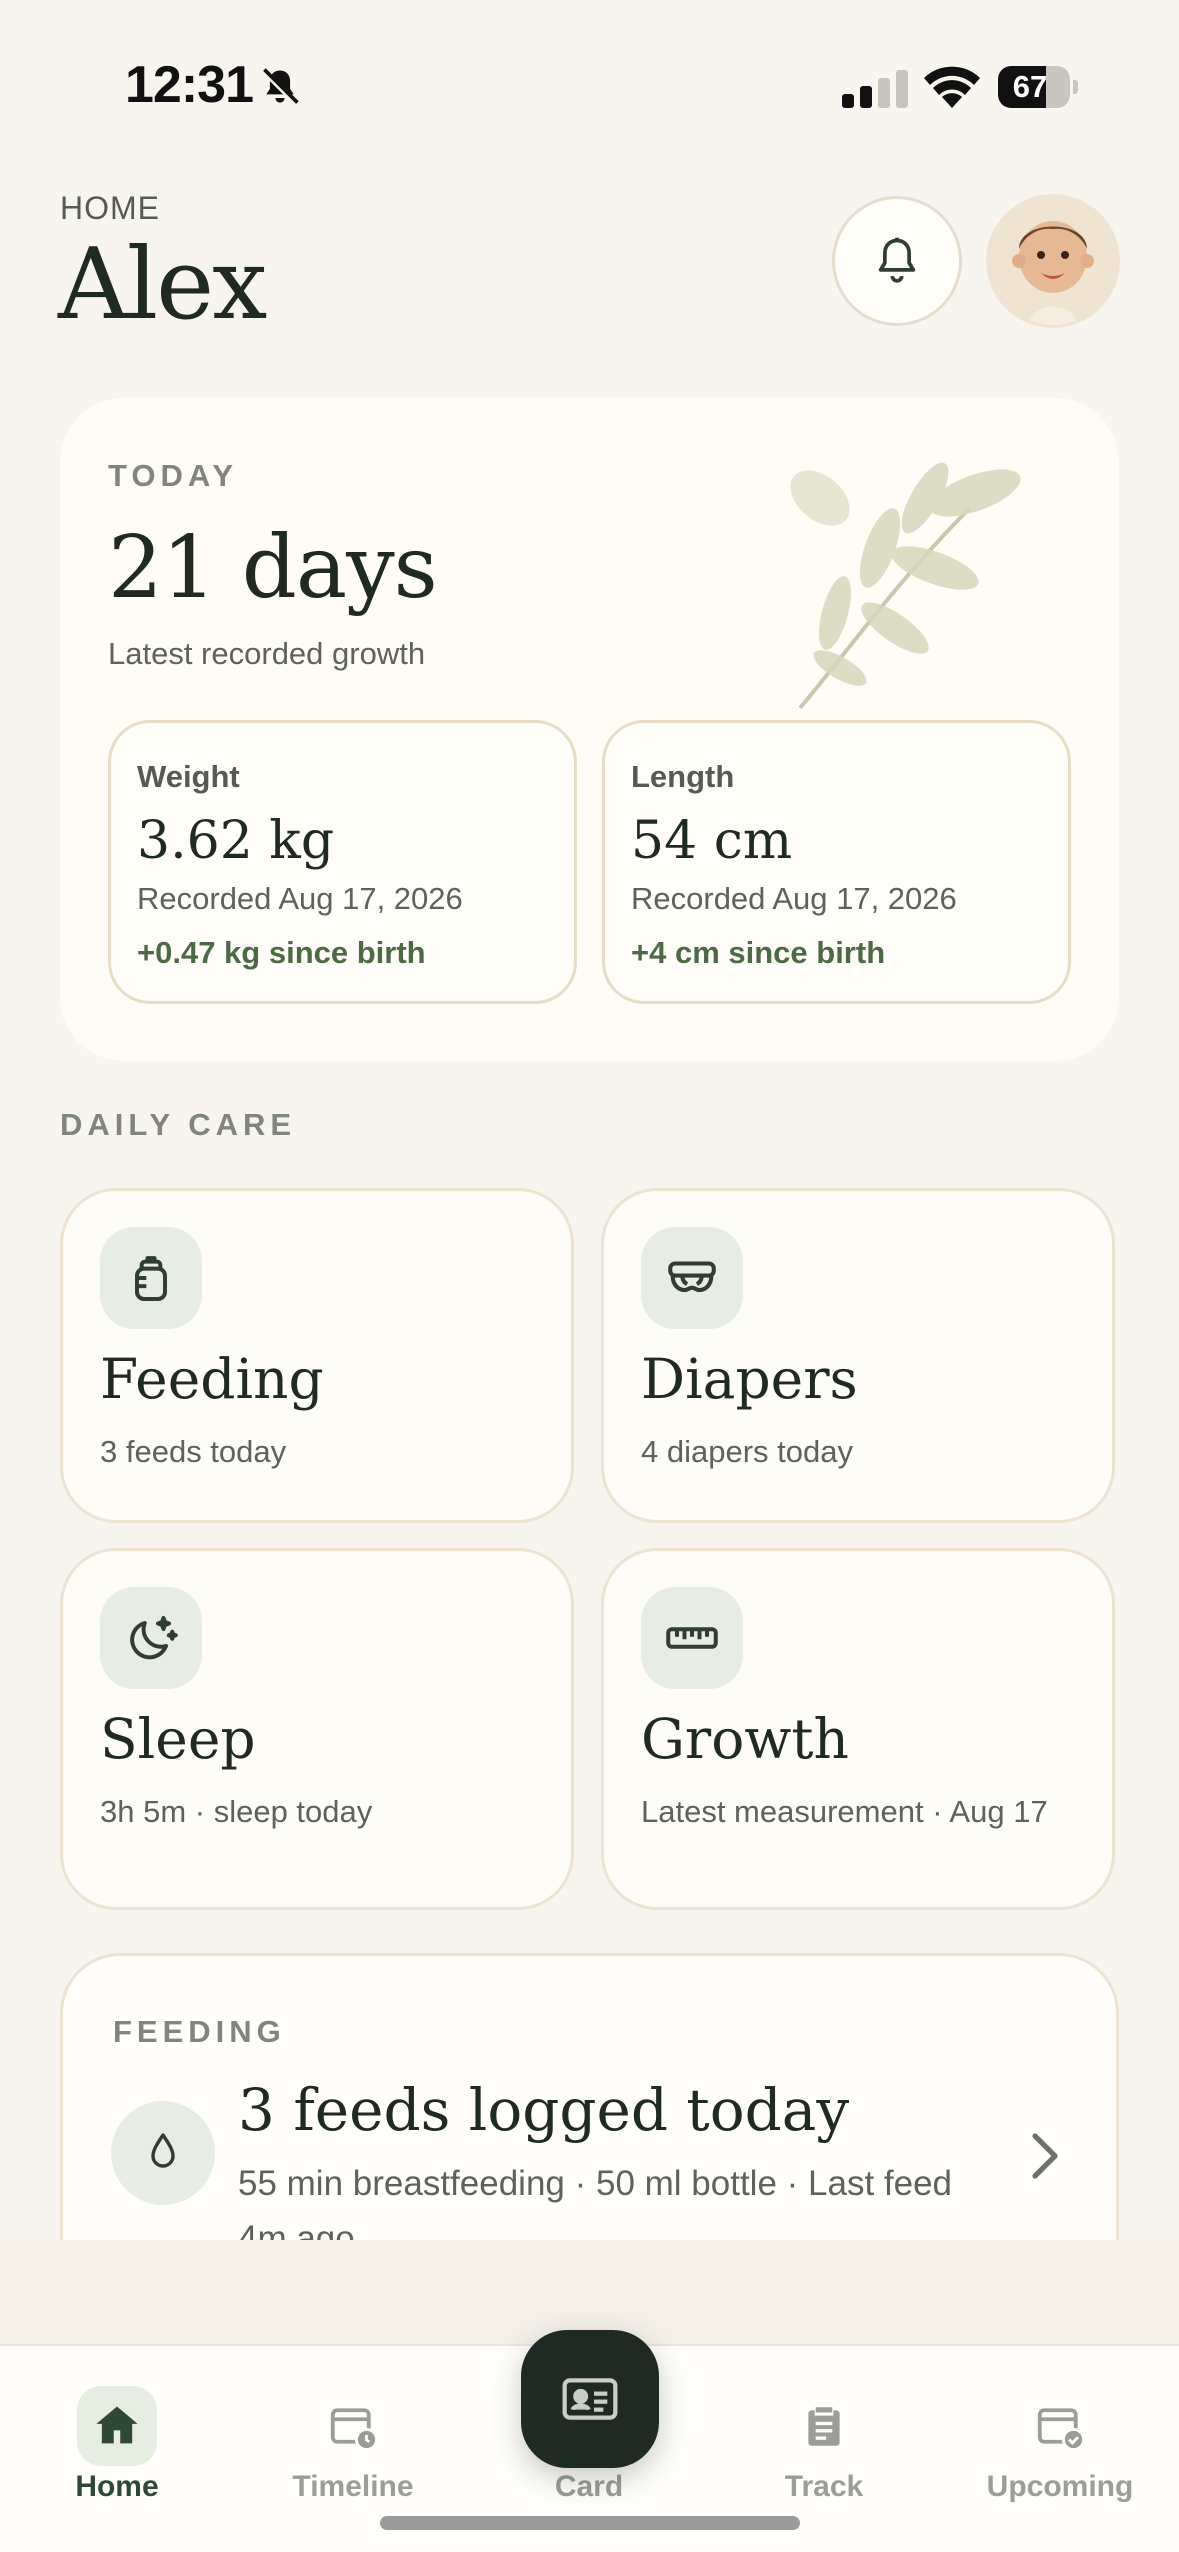  What do you see at coordinates (173, 475) in the screenshot?
I see `today-eyebrow: TODAY` at bounding box center [173, 475].